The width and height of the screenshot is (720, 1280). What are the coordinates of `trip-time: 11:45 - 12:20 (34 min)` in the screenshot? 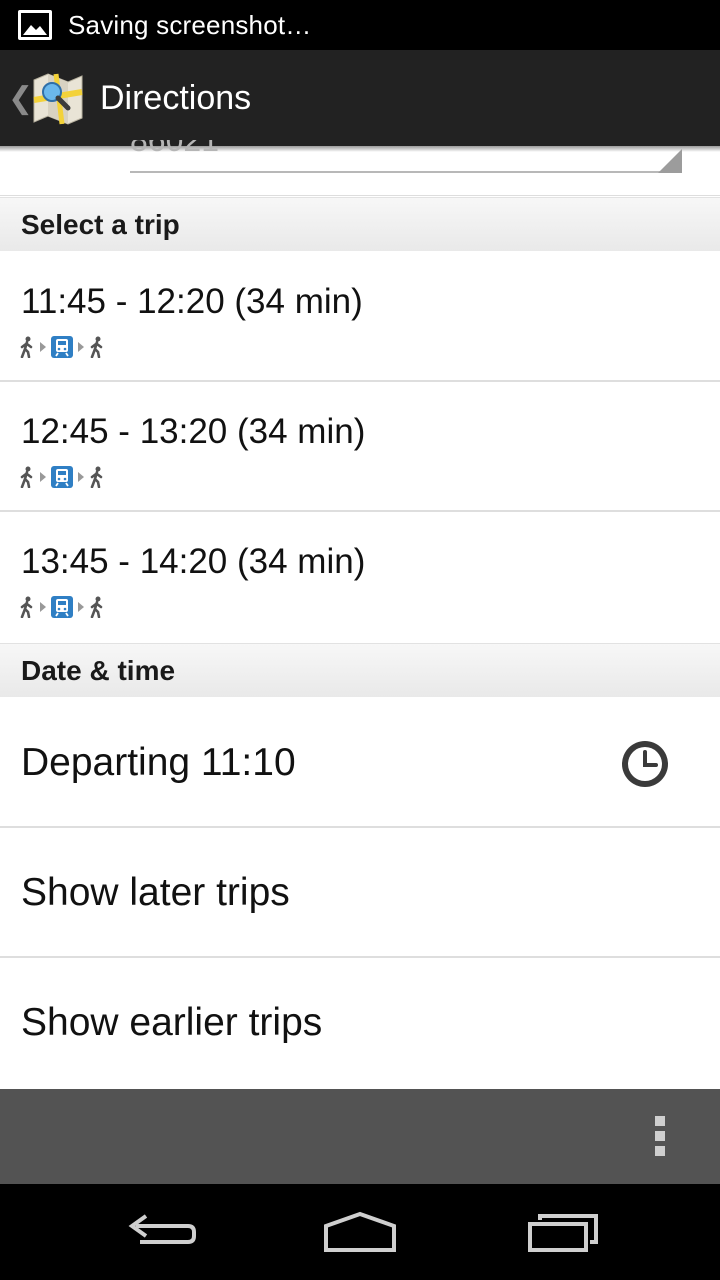 It's located at (192, 301).